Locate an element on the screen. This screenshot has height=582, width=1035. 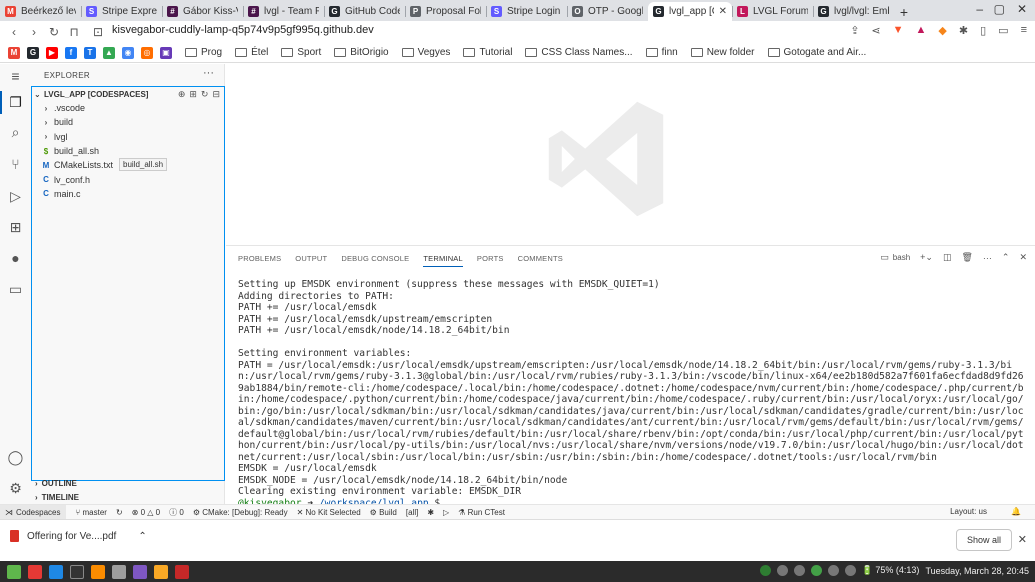
close-panel-icon: ✕ is located at coordinates (1023, 257).